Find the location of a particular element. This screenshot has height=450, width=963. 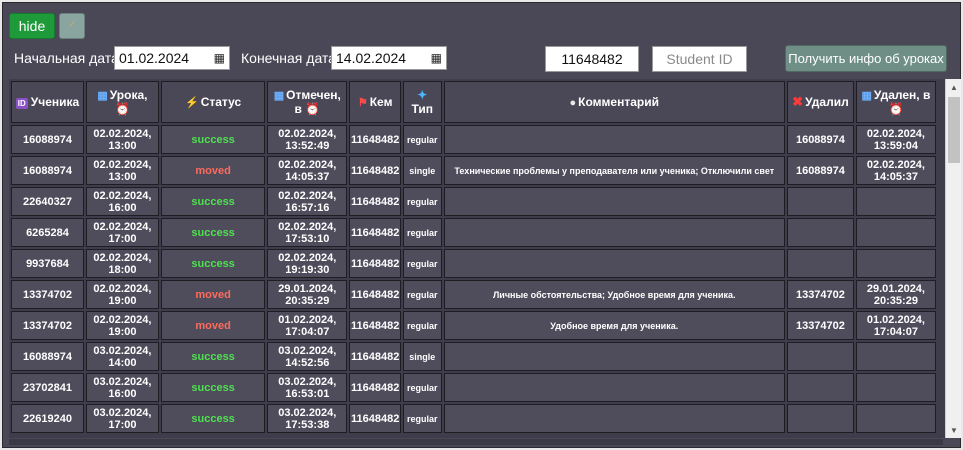

teacher-id-input: 11648482 is located at coordinates (592, 59).